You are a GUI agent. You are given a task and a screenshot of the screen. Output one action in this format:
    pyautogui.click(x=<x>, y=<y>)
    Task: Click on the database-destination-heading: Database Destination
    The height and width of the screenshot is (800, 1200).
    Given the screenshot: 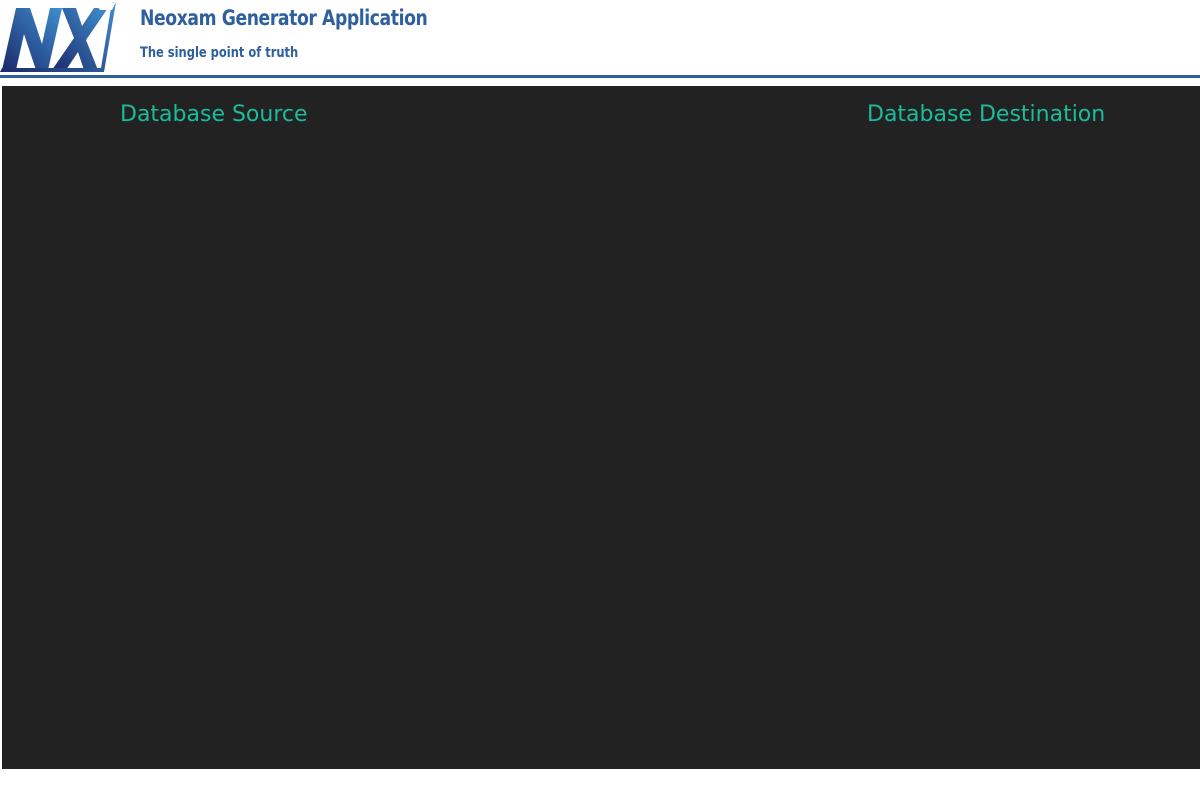 What is the action you would take?
    pyautogui.click(x=986, y=114)
    